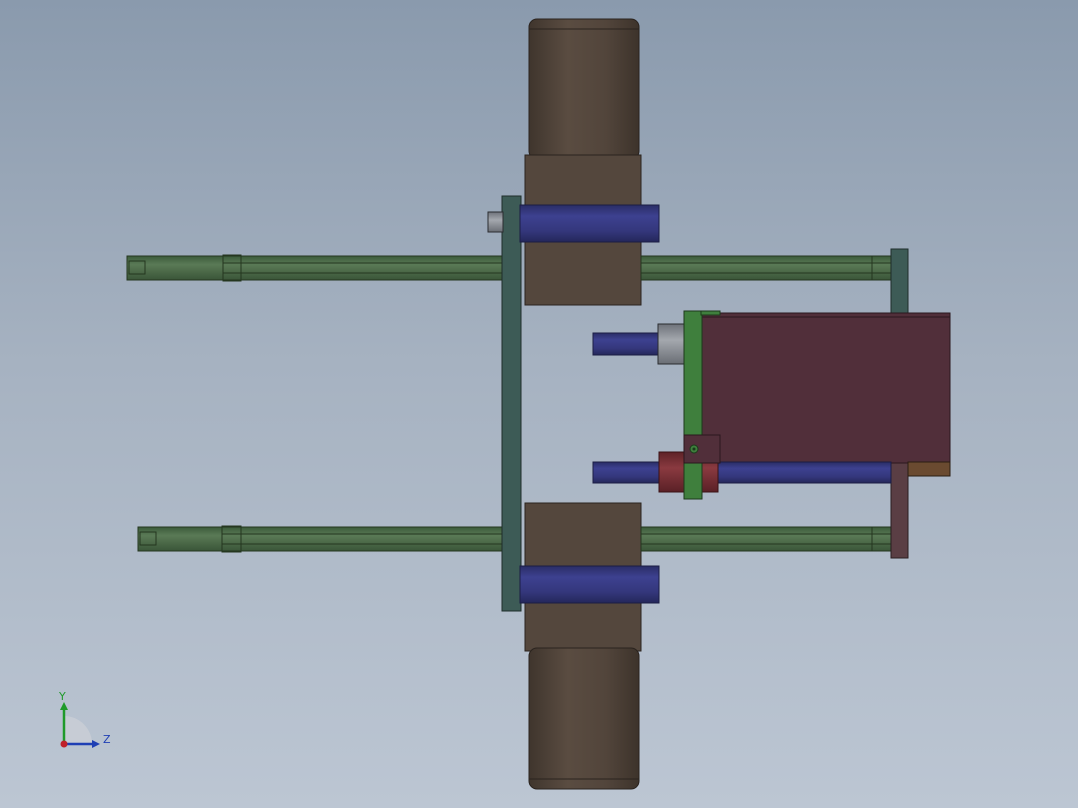 The image size is (1078, 808). Describe the element at coordinates (589, 584) in the screenshot. I see `lower-drive-shaft` at that location.